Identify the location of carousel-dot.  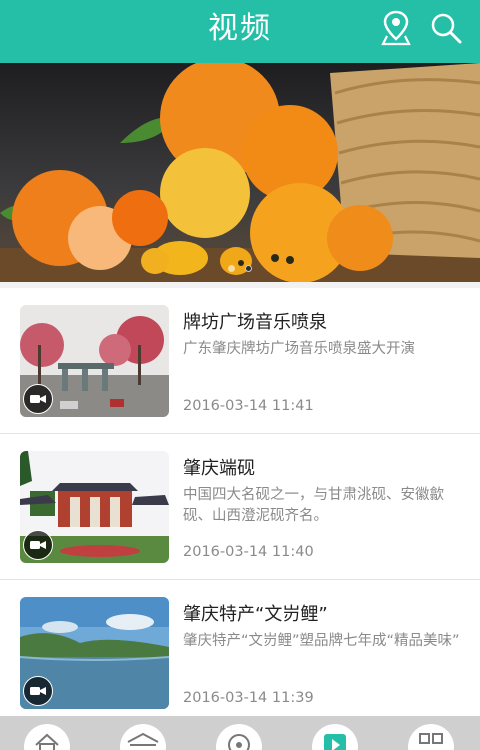
(231, 268).